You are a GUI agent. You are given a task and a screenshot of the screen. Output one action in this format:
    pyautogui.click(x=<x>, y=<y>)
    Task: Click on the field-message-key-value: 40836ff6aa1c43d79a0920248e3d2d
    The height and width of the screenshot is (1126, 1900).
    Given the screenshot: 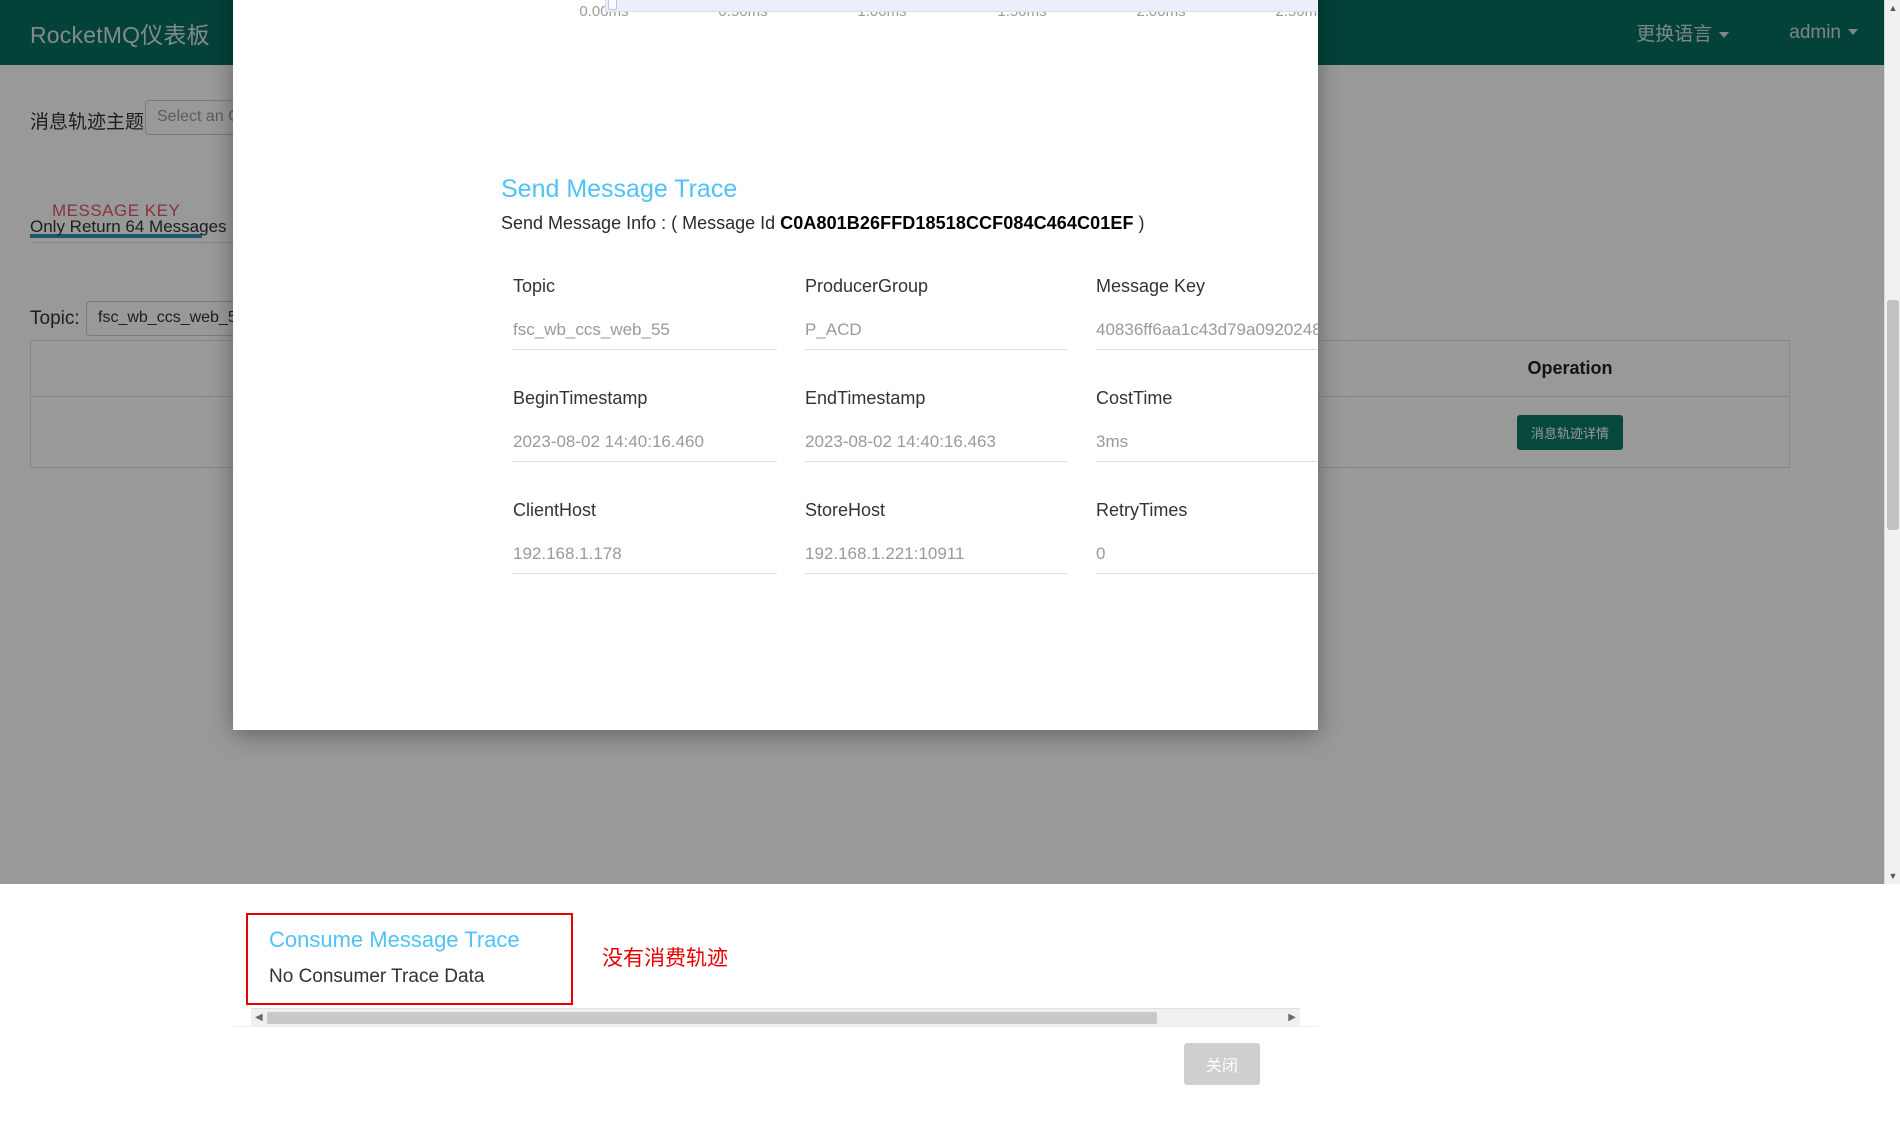 What is the action you would take?
    pyautogui.click(x=1207, y=335)
    